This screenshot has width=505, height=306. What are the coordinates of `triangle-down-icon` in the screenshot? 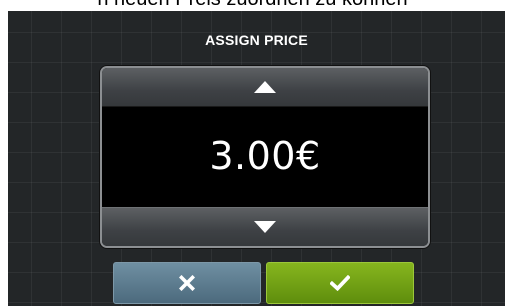 It's located at (265, 227).